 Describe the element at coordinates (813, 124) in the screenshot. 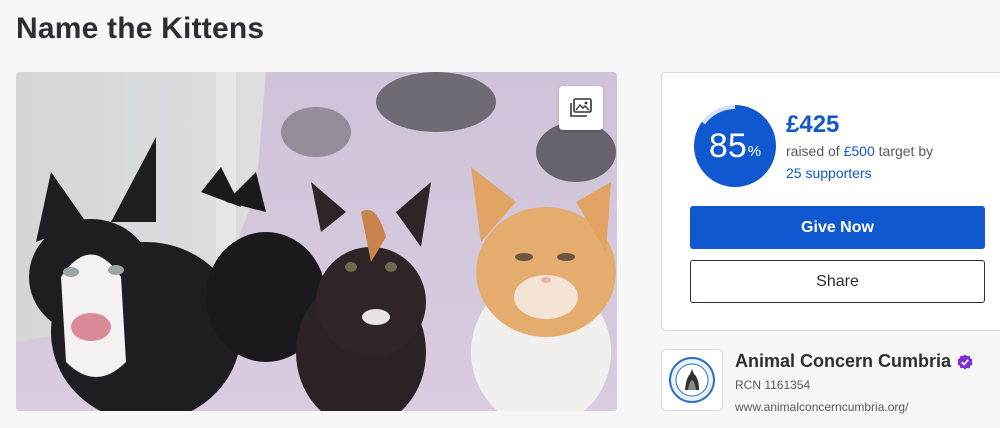

I see `amount-raised: £425` at that location.